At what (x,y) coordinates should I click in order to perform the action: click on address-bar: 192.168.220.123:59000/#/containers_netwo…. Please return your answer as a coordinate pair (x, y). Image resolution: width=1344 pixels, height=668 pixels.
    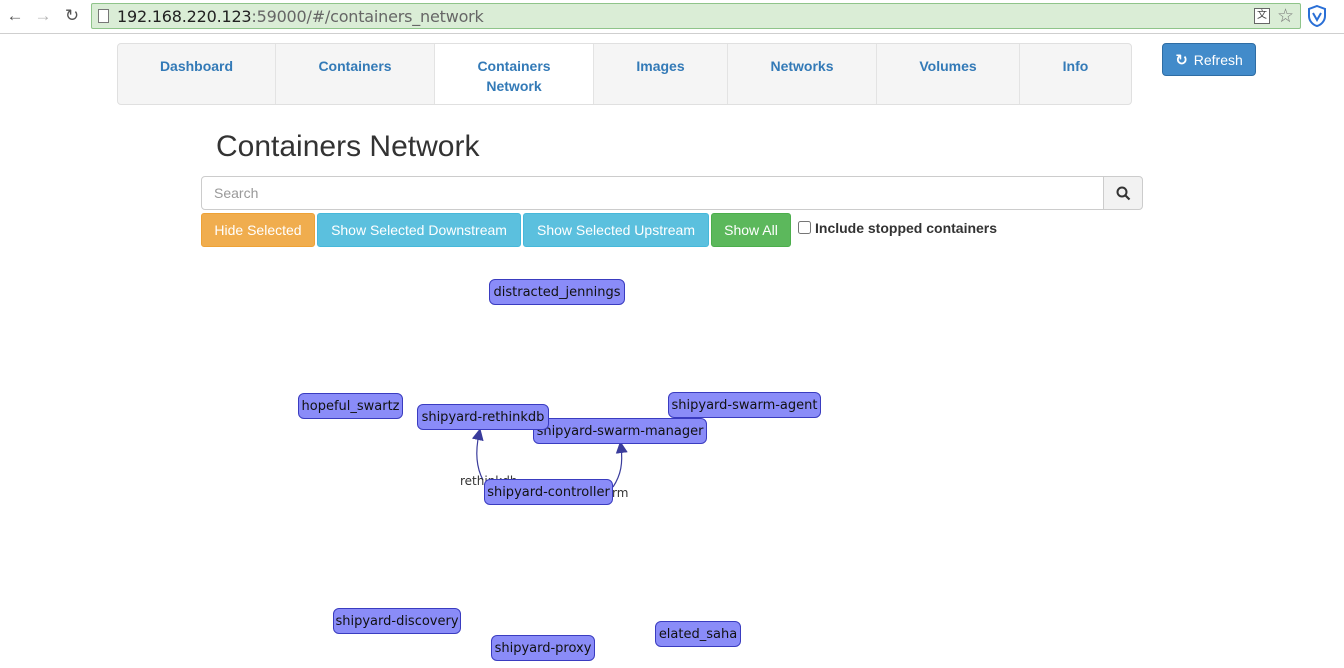
    Looking at the image, I should click on (696, 16).